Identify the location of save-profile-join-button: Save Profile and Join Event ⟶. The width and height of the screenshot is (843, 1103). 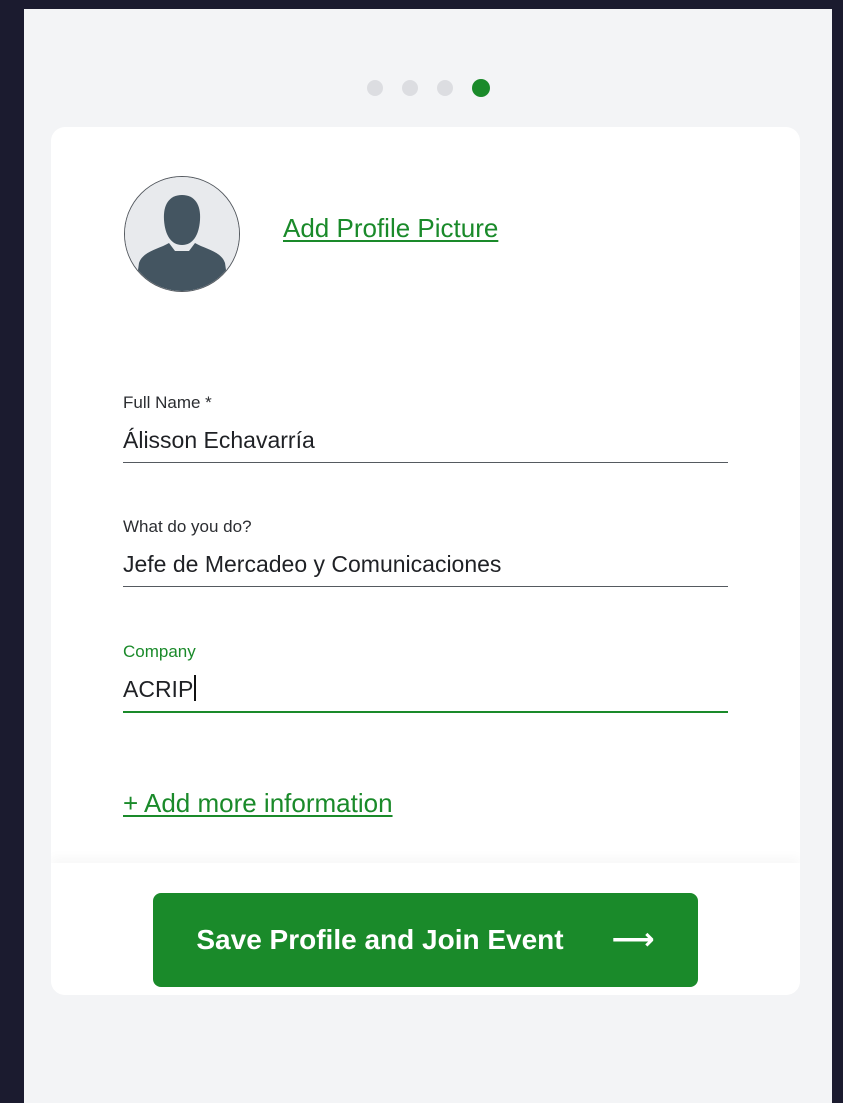
(425, 940).